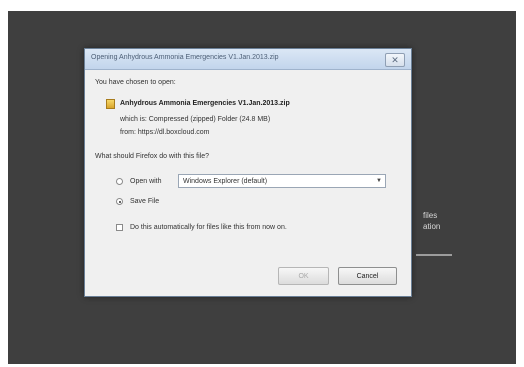 This screenshot has height=367, width=524. Describe the element at coordinates (434, 255) in the screenshot. I see `background-progress-line` at that location.